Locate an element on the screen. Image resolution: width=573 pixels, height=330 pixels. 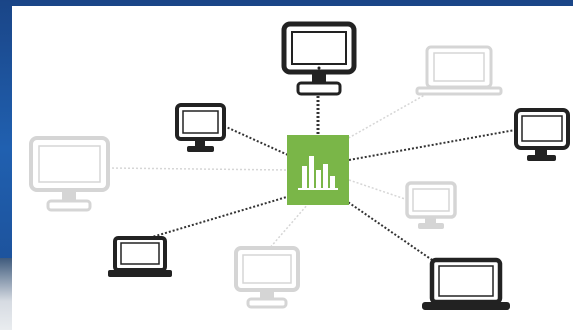
link-monitor-bottom-center is located at coordinates (288, 227).